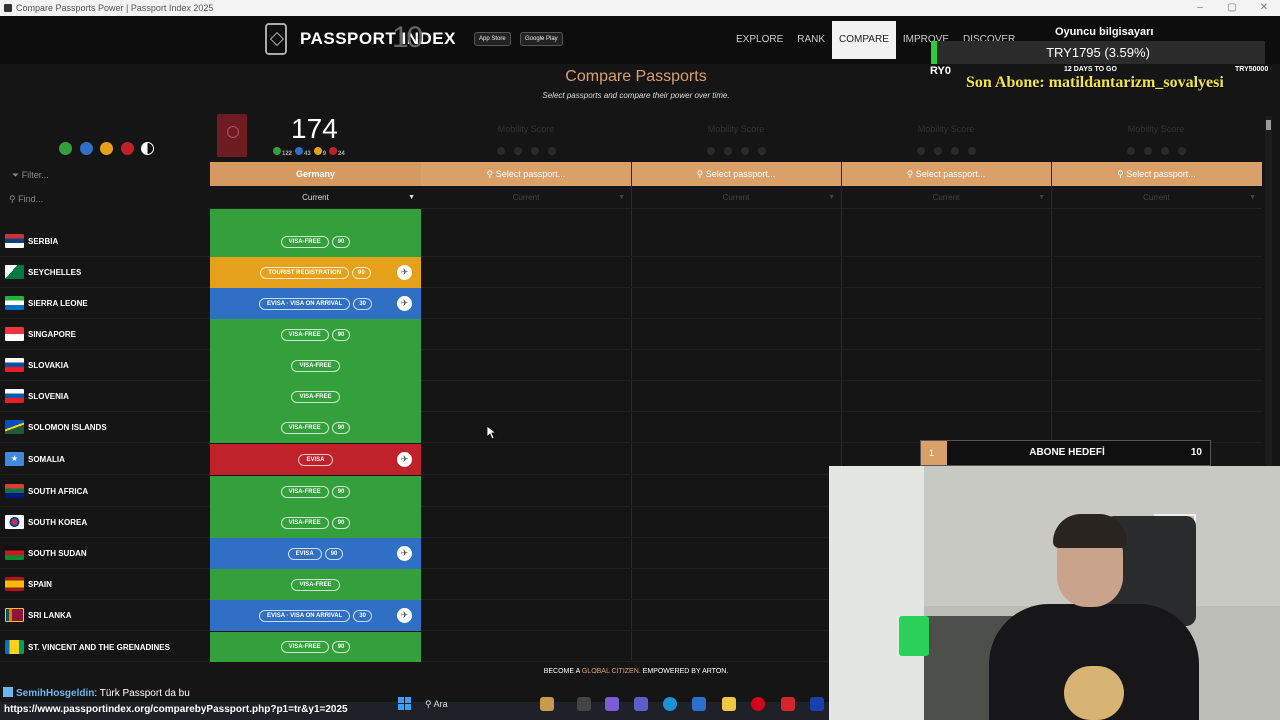  I want to click on brand-logo: PASSPORT INDEX 10, so click(378, 37).